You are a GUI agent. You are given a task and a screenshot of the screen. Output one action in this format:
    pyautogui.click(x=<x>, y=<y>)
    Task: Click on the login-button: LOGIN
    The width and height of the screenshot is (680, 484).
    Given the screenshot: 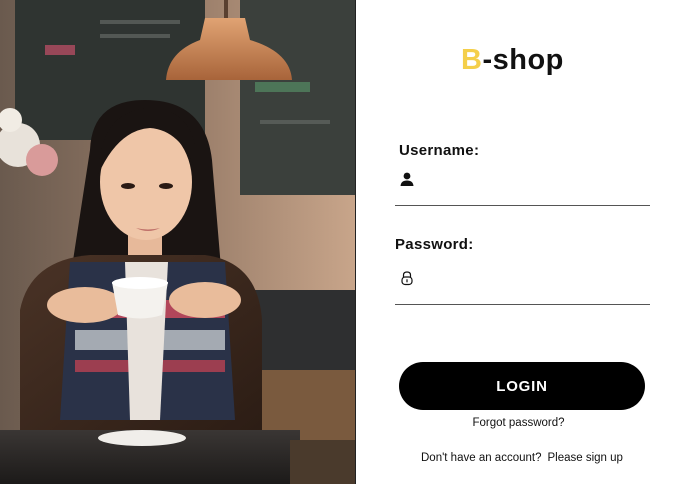 What is the action you would take?
    pyautogui.click(x=522, y=386)
    